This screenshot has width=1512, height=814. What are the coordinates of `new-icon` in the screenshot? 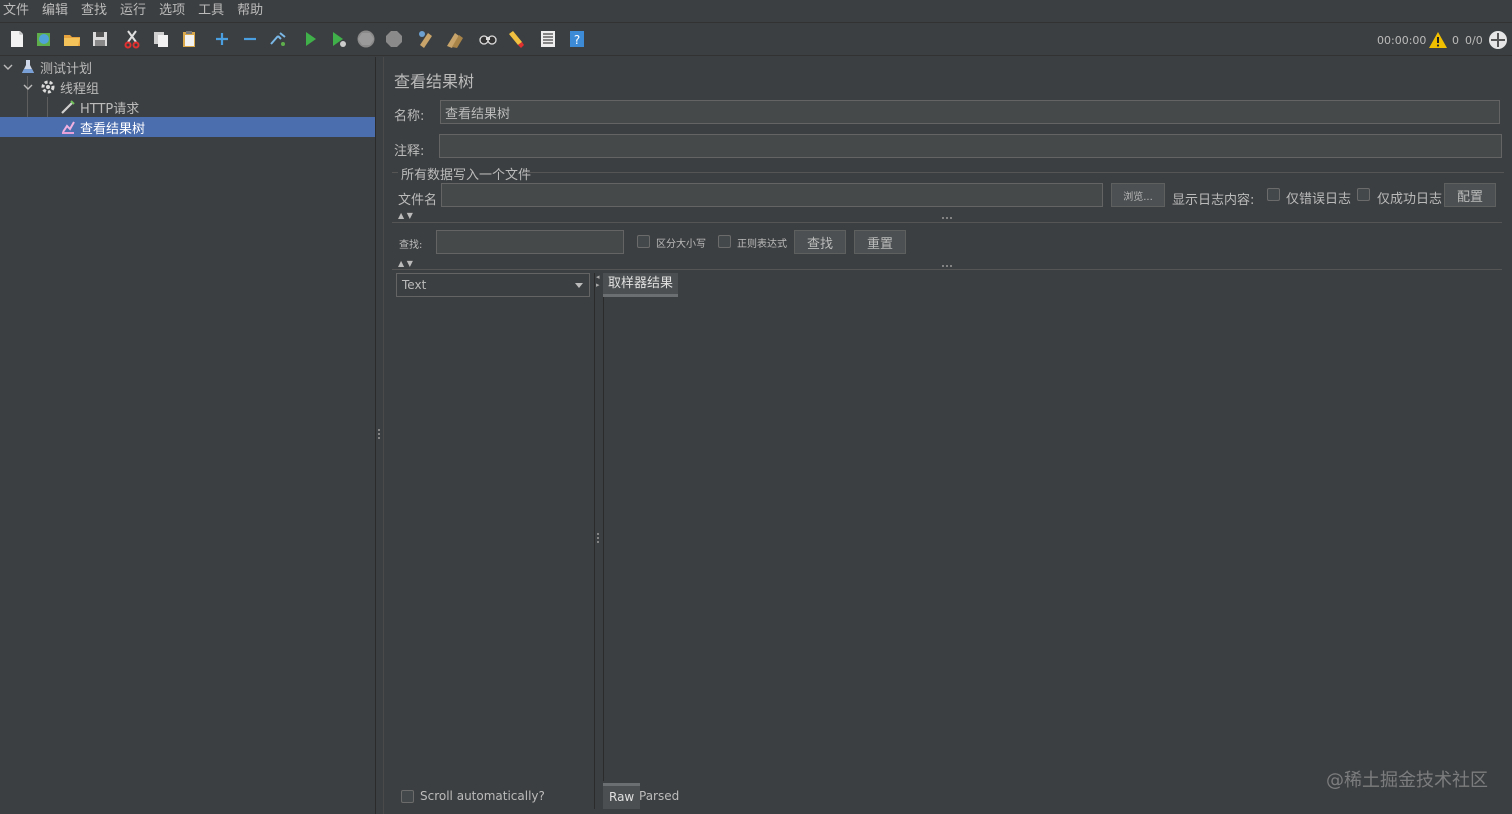 It's located at (17, 39).